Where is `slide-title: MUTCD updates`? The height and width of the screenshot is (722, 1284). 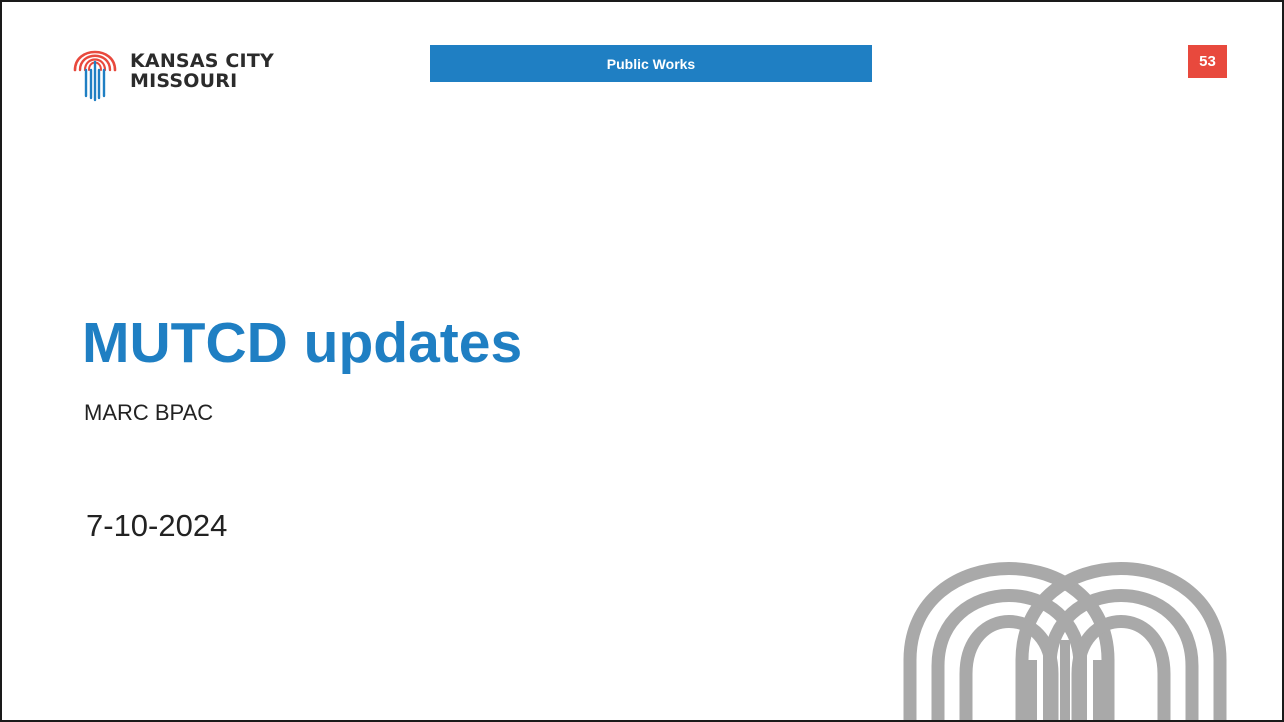
slide-title: MUTCD updates is located at coordinates (302, 343).